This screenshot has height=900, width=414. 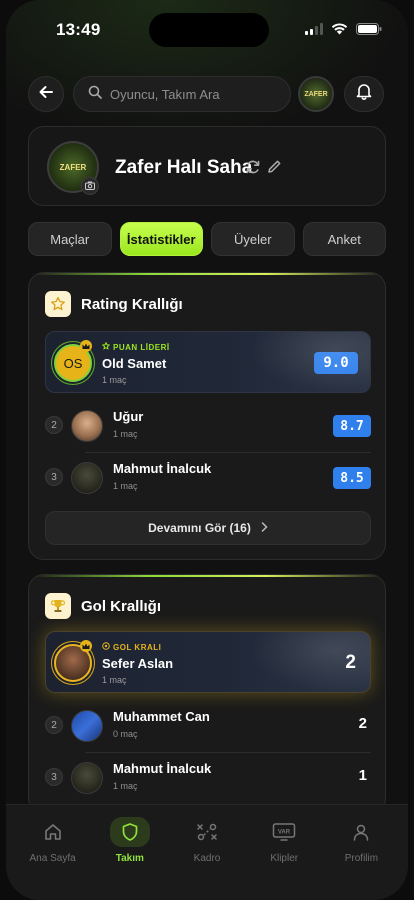 What do you see at coordinates (314, 31) in the screenshot?
I see `signal-icon` at bounding box center [314, 31].